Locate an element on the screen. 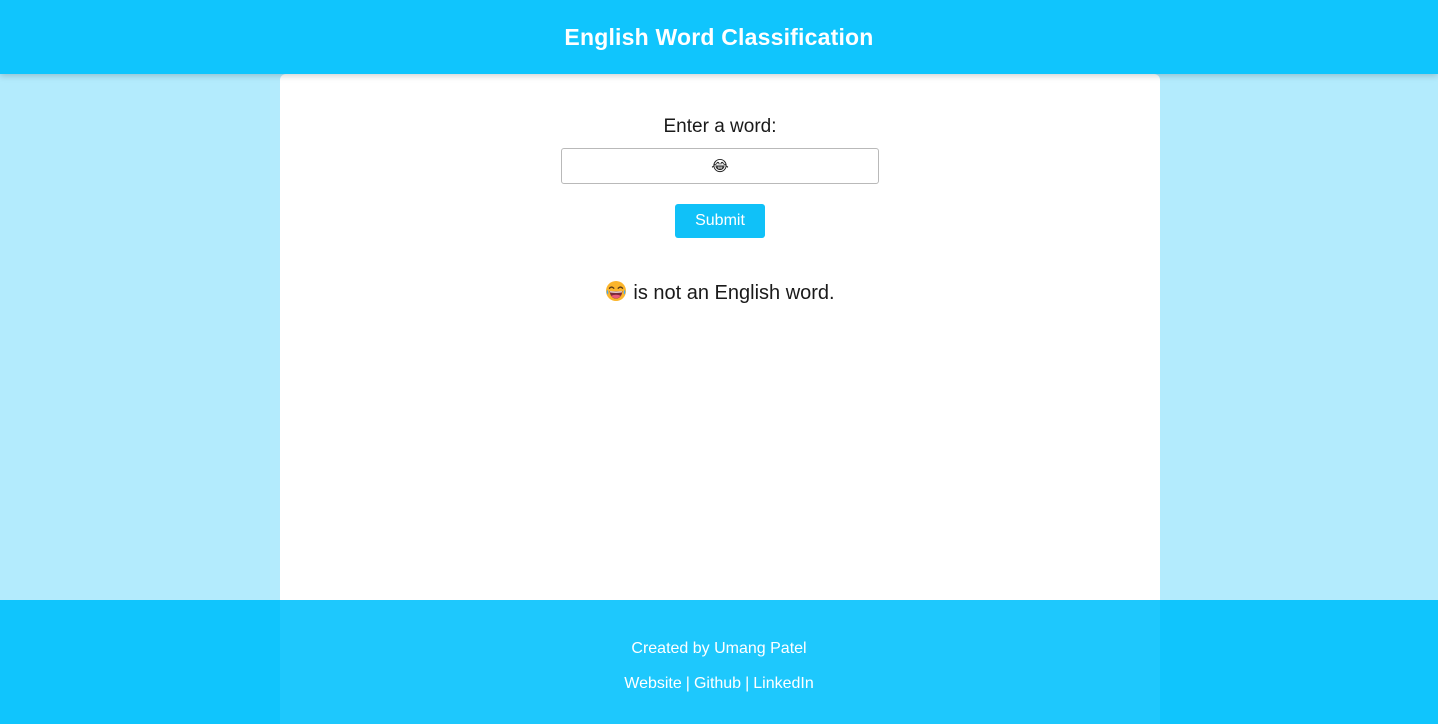 The height and width of the screenshot is (724, 1438). github-link: Github is located at coordinates (717, 683).